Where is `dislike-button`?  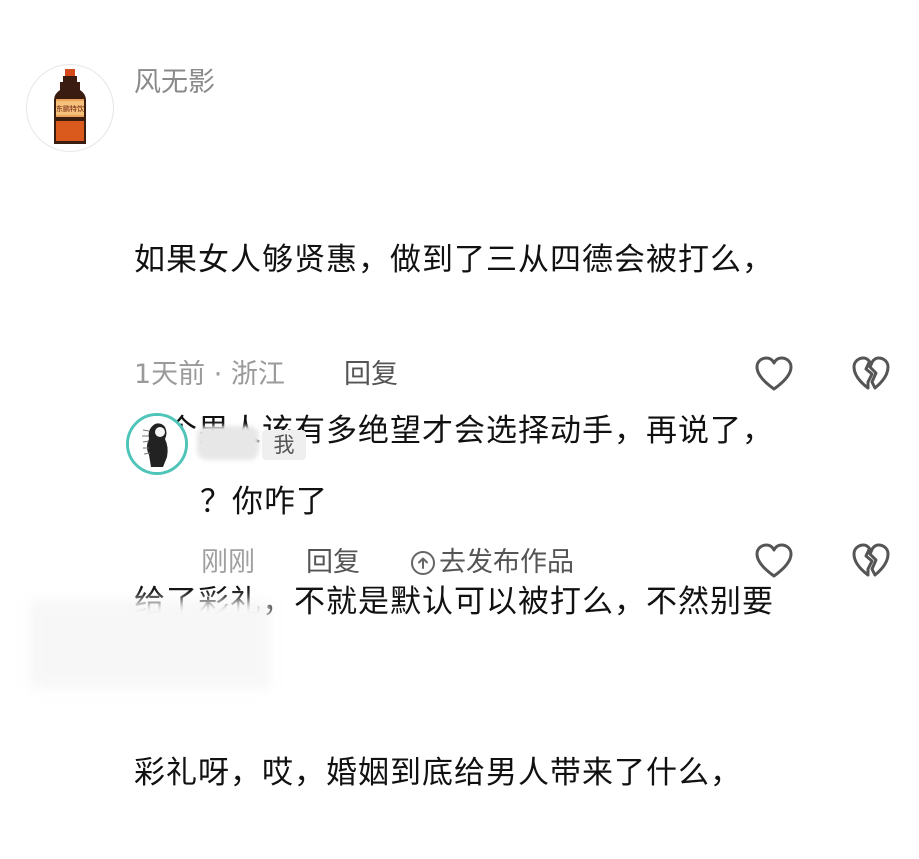 dislike-button is located at coordinates (871, 374).